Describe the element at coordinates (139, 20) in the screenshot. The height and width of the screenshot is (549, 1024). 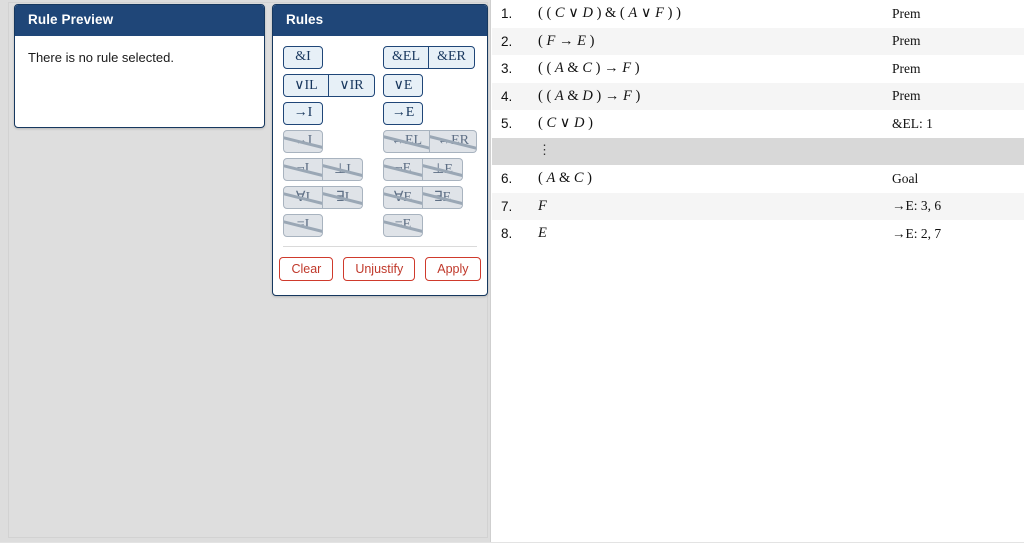
I see `rule-preview-title: Rule Preview` at that location.